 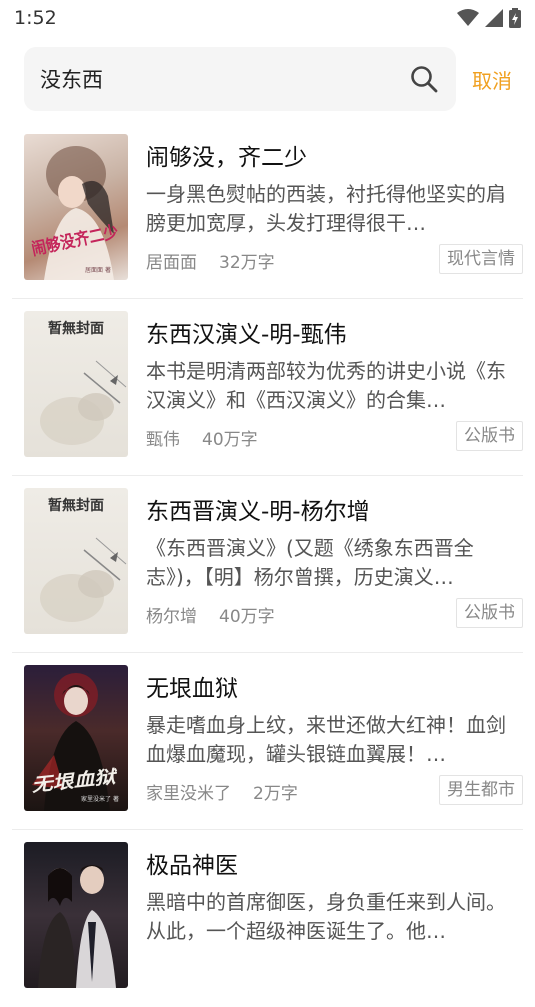 What do you see at coordinates (171, 263) in the screenshot?
I see `book-author: 居面面` at bounding box center [171, 263].